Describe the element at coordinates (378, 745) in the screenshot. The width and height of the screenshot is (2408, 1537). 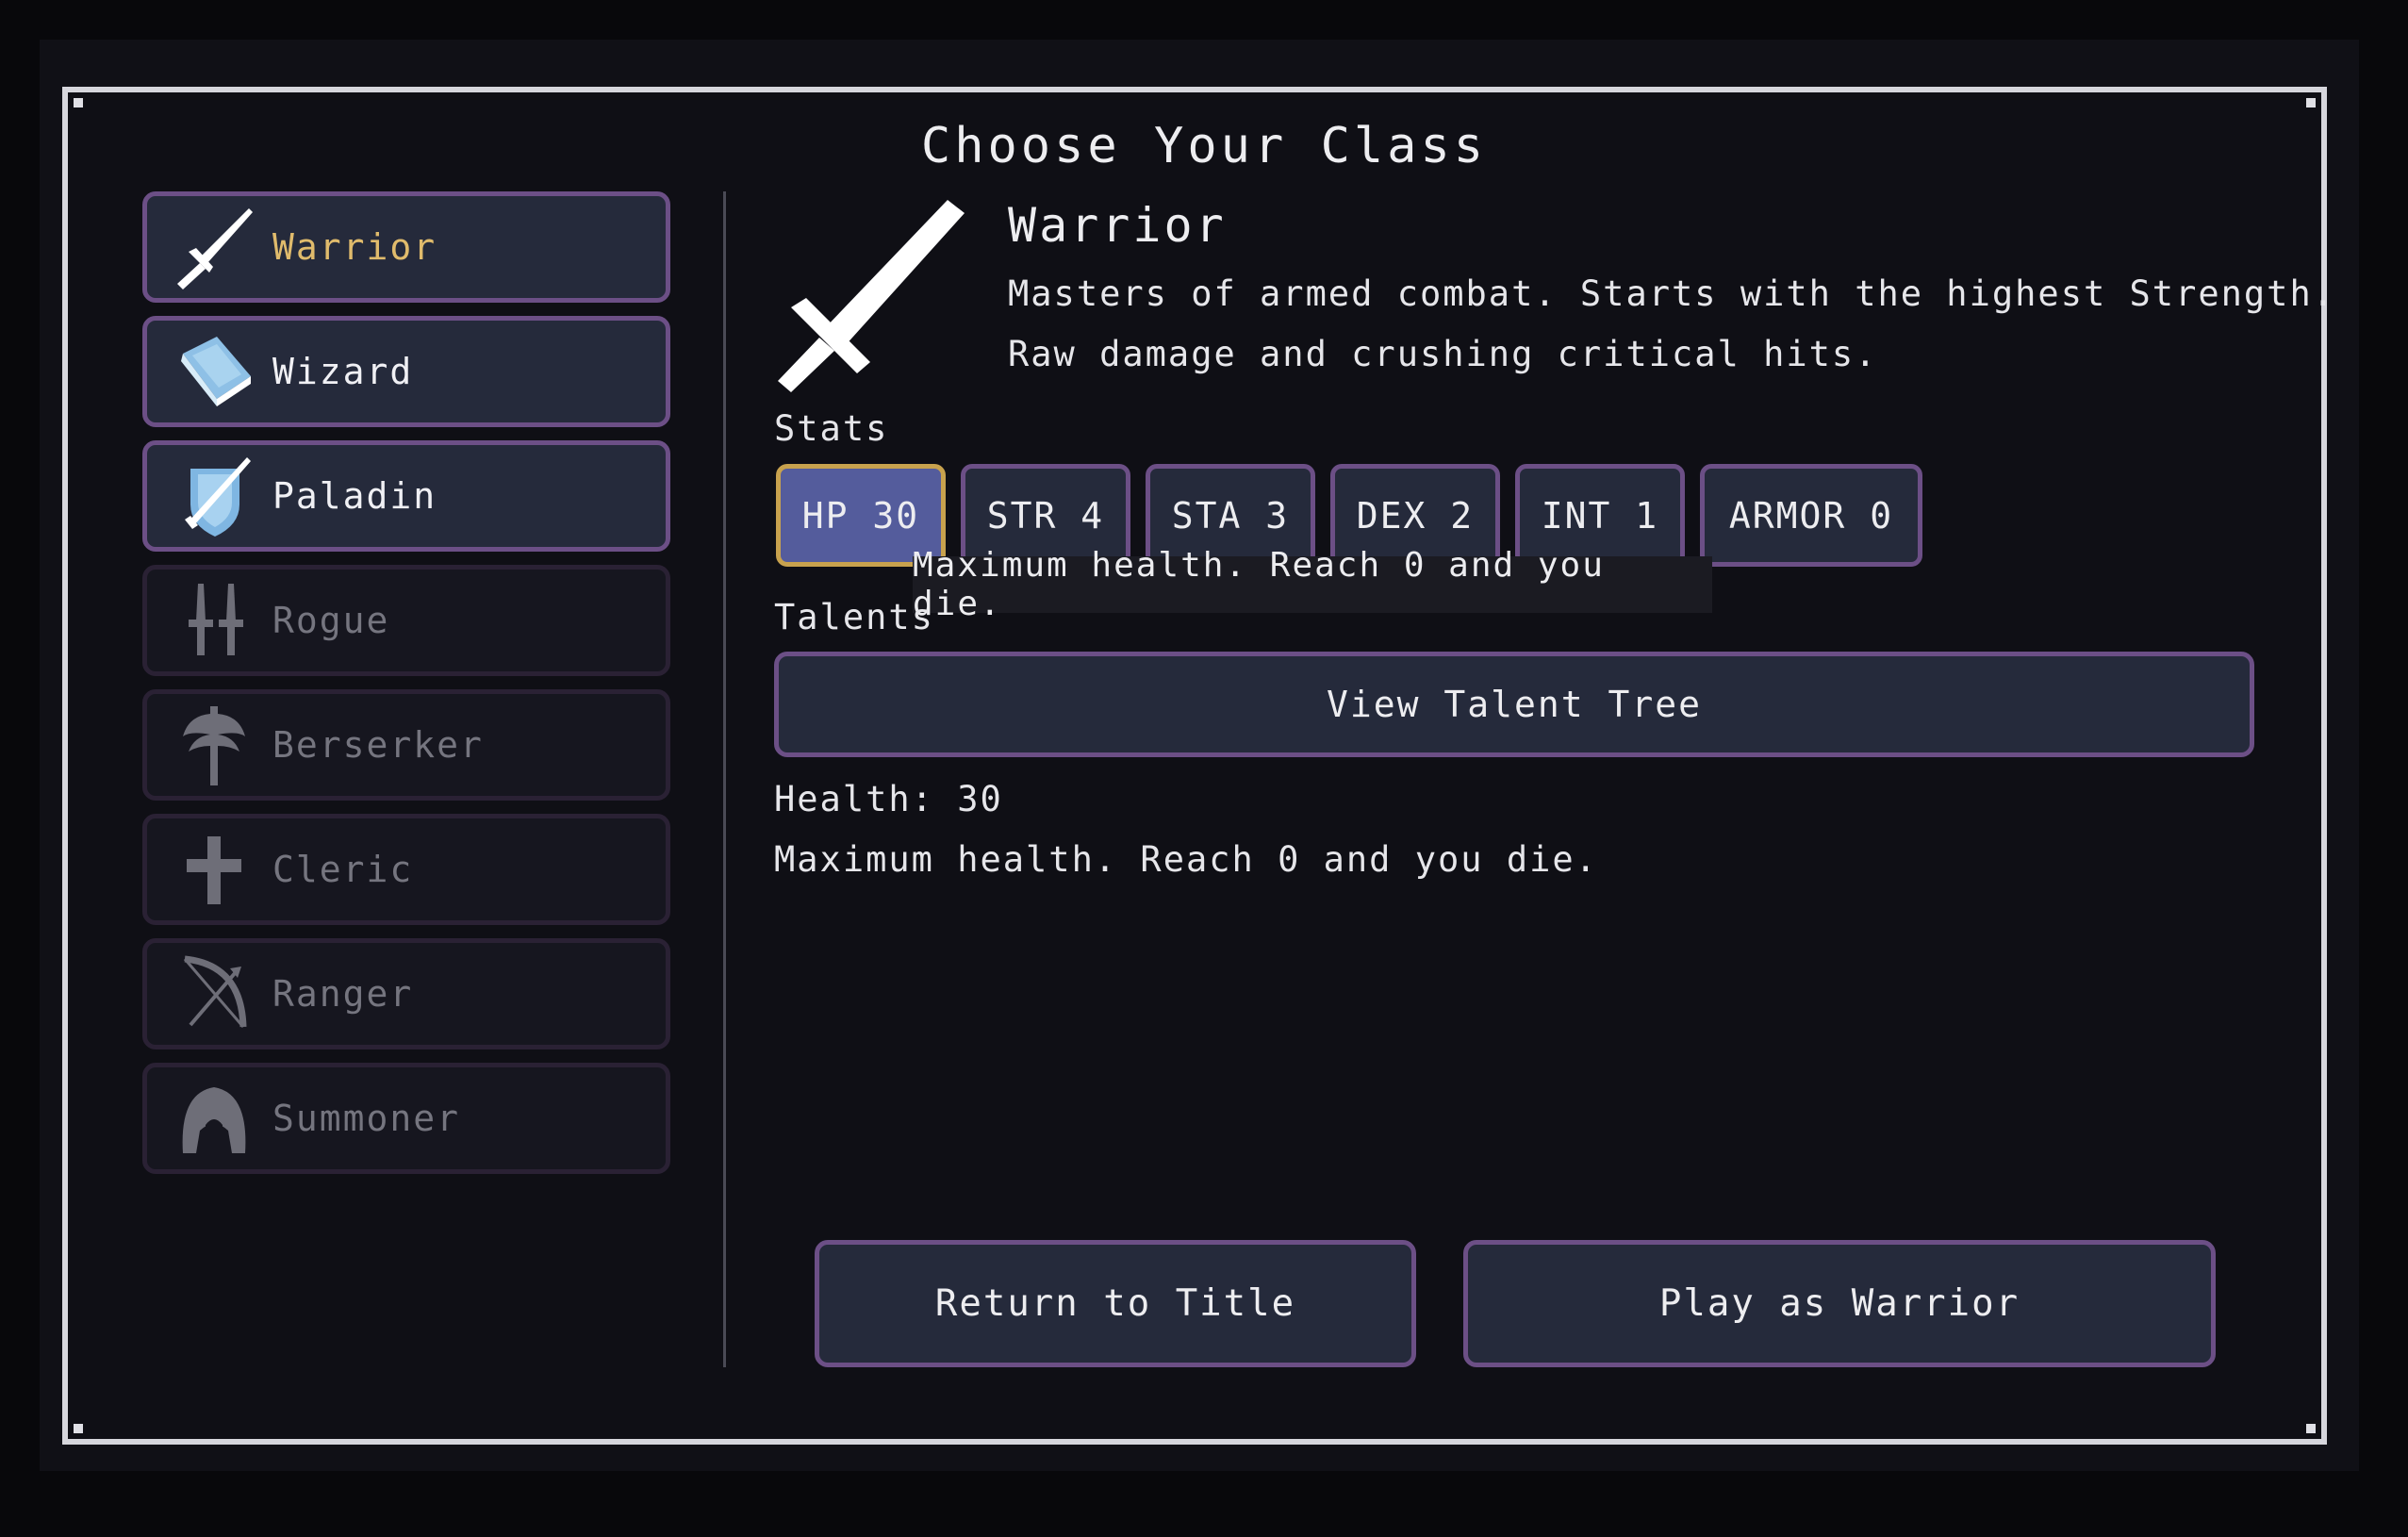
I see `class-label: Berserker` at that location.